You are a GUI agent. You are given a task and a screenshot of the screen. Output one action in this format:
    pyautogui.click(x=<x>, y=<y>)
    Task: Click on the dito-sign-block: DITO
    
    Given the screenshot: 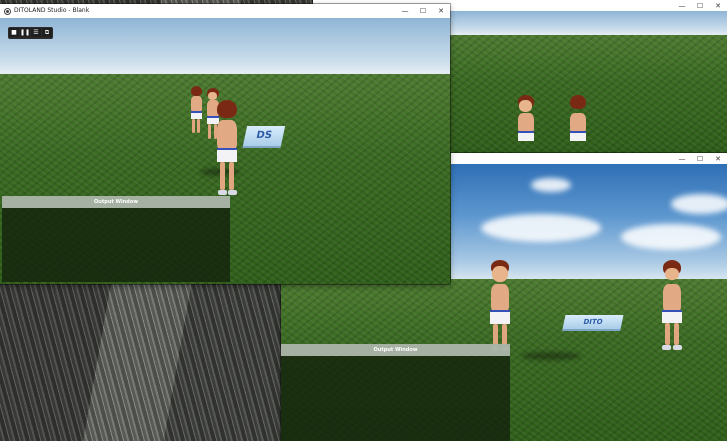 What is the action you would take?
    pyautogui.click(x=593, y=322)
    